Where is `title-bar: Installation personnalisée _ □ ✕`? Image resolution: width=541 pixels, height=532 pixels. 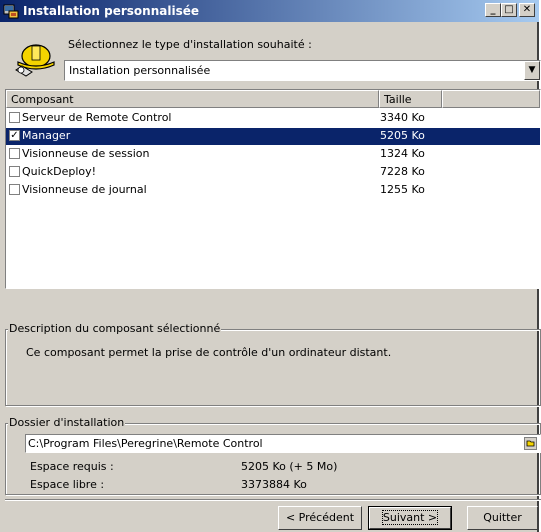 title-bar: Installation personnalisée _ □ ✕ is located at coordinates (269, 11).